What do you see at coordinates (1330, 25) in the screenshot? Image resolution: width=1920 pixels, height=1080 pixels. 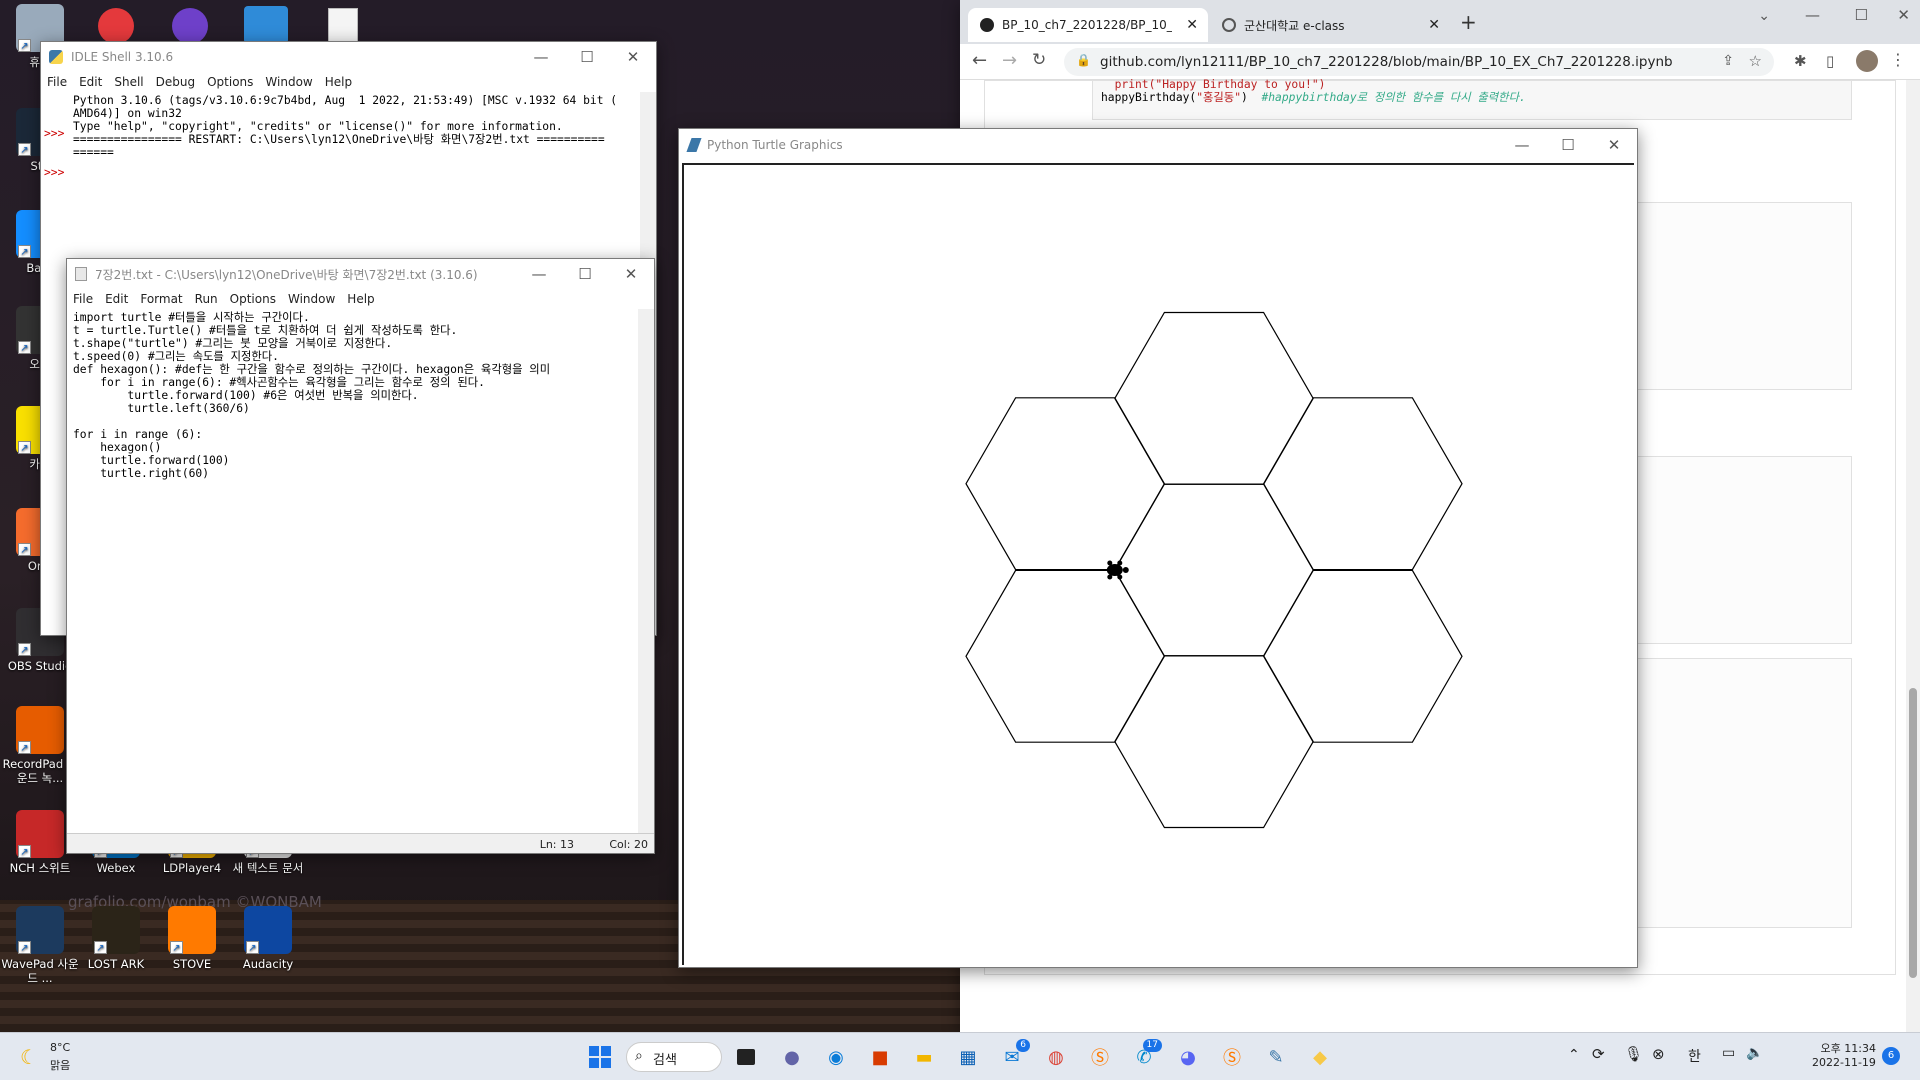 I see `tab-eclass: 군산대학교 e-class ✕` at bounding box center [1330, 25].